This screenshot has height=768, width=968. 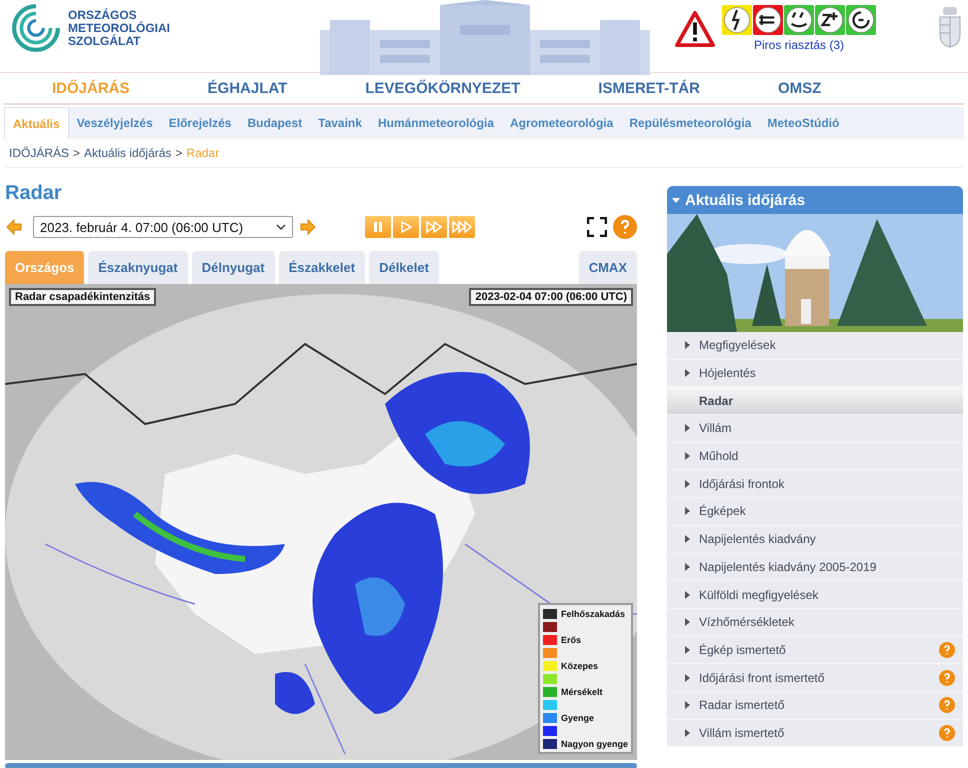 I want to click on coat-of-arms-icon, so click(x=950, y=27).